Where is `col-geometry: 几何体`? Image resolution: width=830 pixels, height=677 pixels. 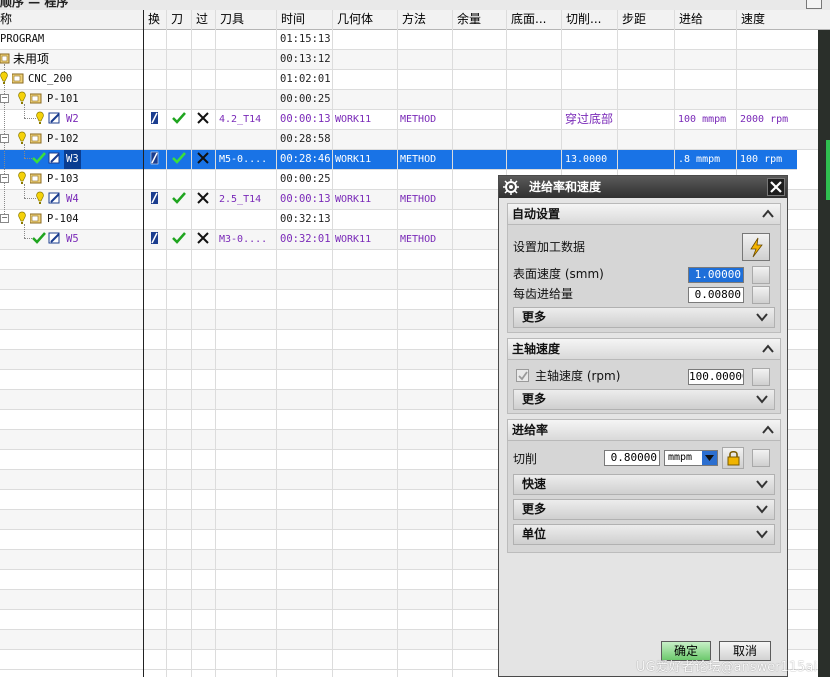
col-geometry: 几何体 is located at coordinates (364, 19).